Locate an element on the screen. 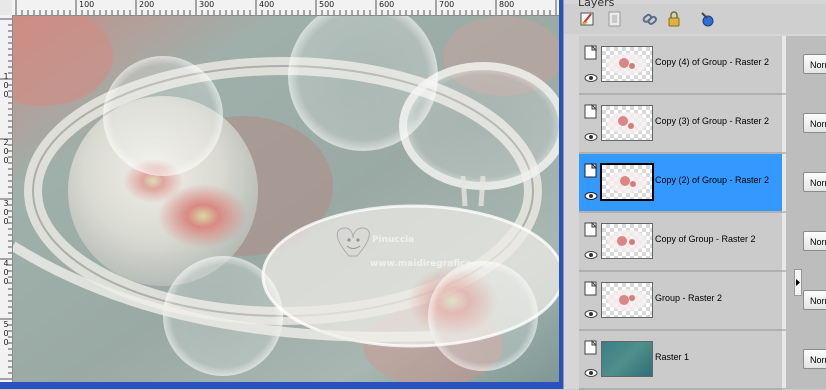 This screenshot has height=390, width=826. triangle-right-icon is located at coordinates (798, 282).